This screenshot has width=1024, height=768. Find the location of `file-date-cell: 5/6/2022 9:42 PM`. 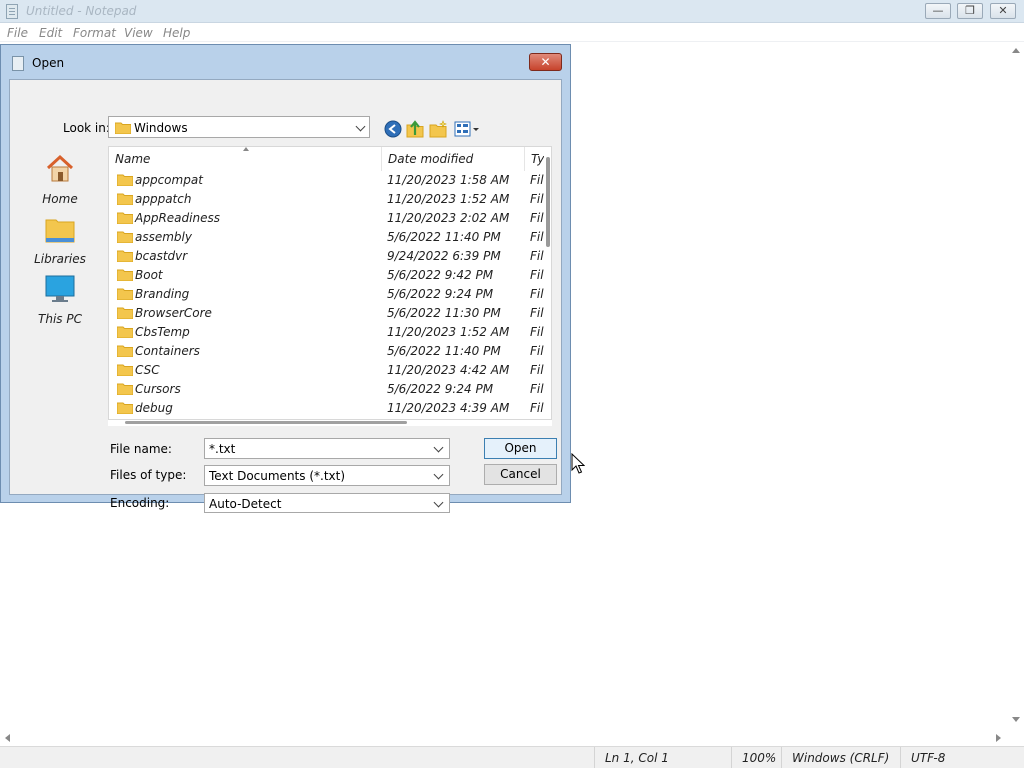

file-date-cell: 5/6/2022 9:42 PM is located at coordinates (440, 275).